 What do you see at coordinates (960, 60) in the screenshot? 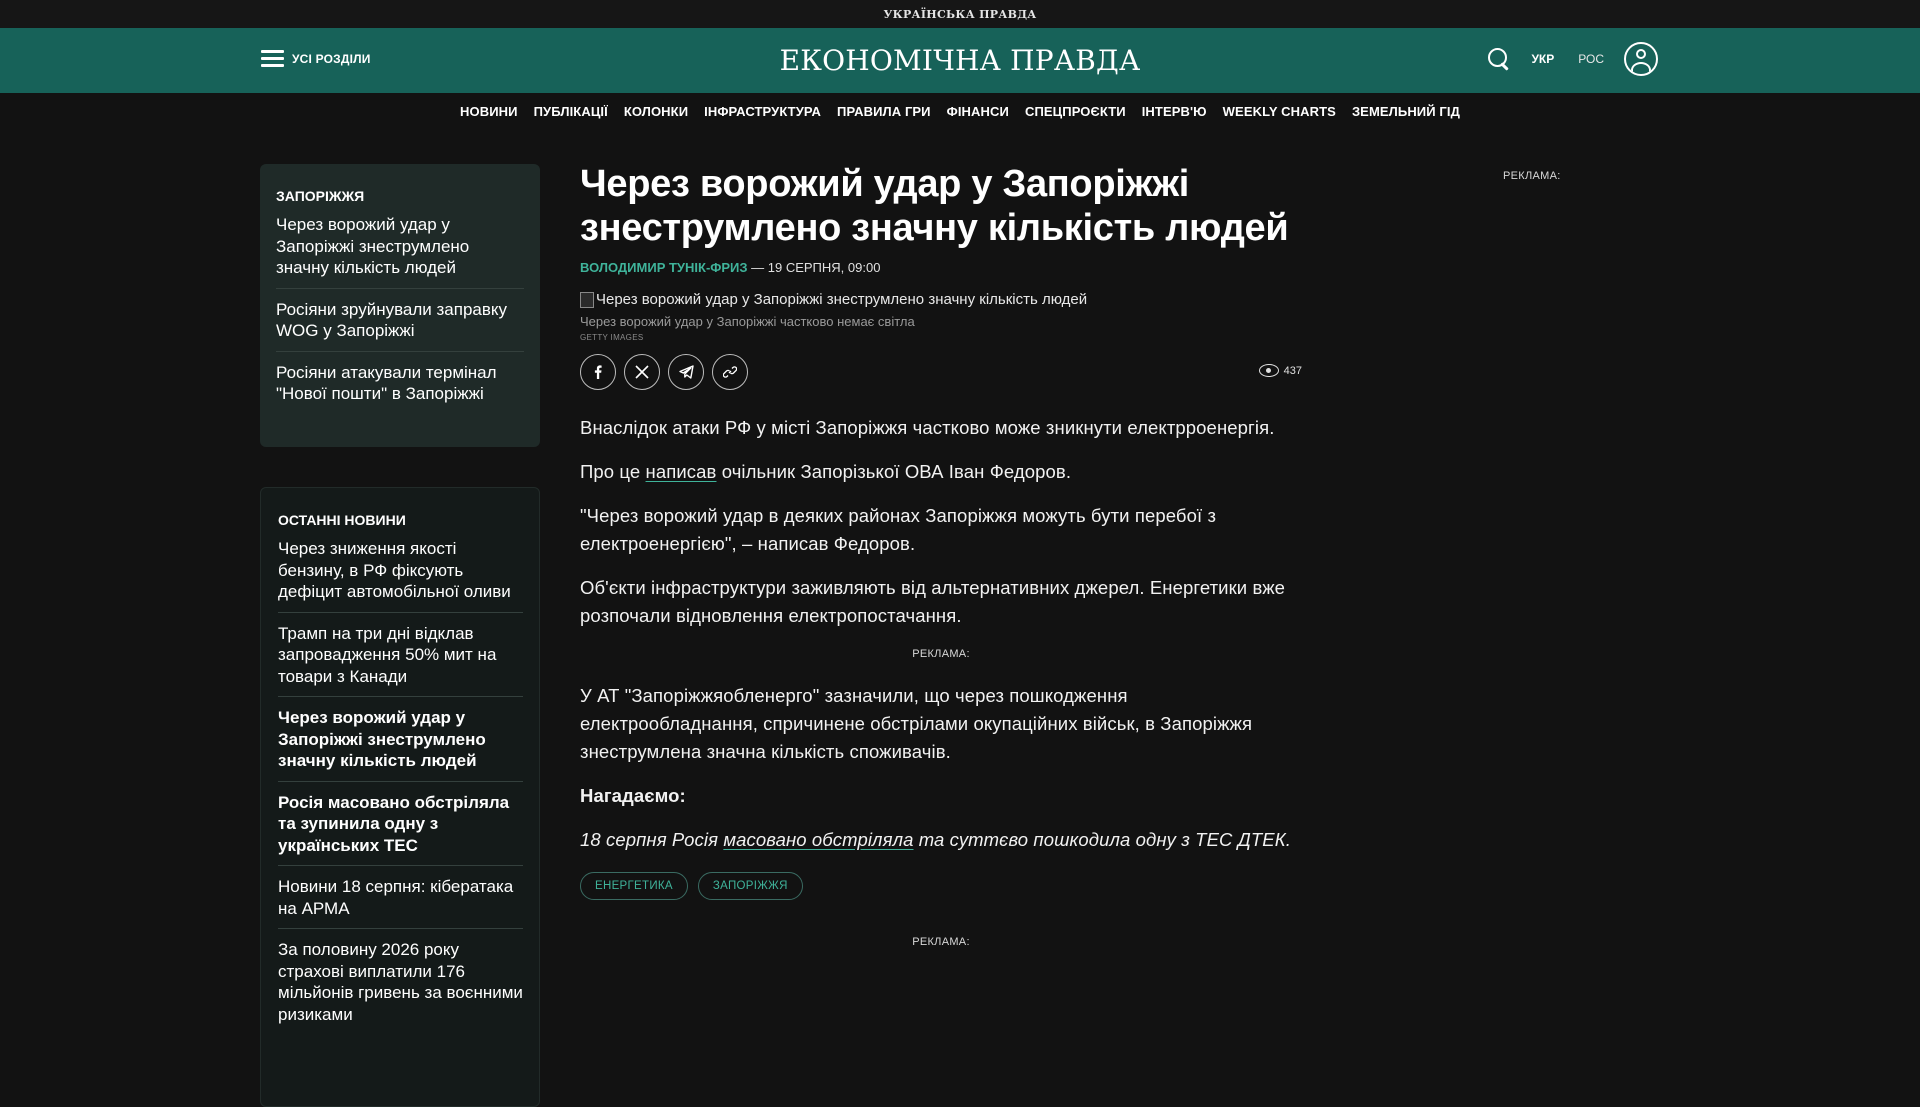
I see `site-header: УСІ РОЗДІЛИ ЕКОНОМІЧНА ПРАВДА УКР РОС` at bounding box center [960, 60].